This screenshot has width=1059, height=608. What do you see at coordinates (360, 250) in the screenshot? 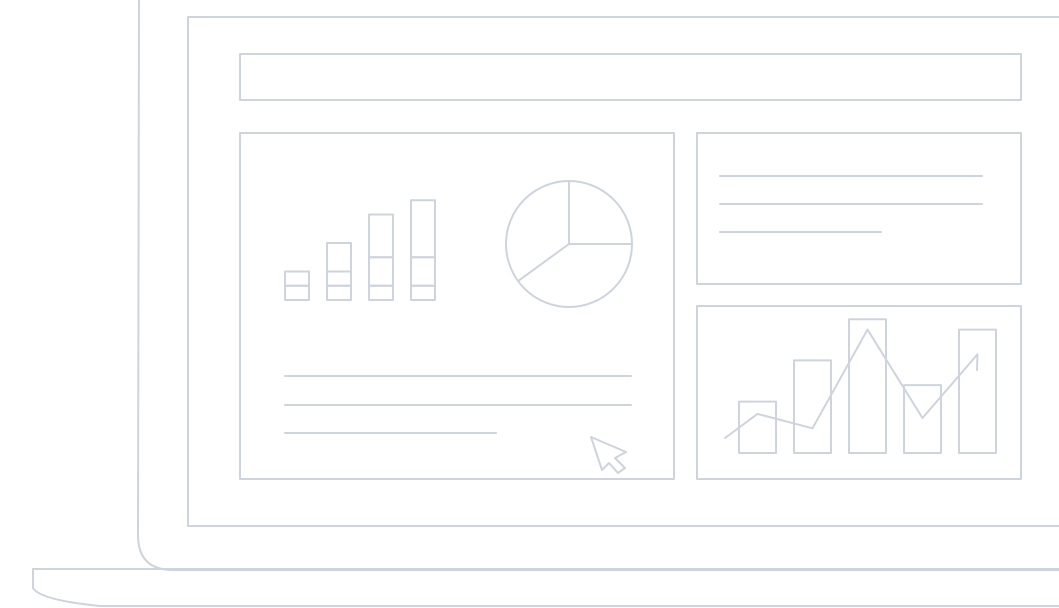
I see `stacked-bar-chart-icon` at bounding box center [360, 250].